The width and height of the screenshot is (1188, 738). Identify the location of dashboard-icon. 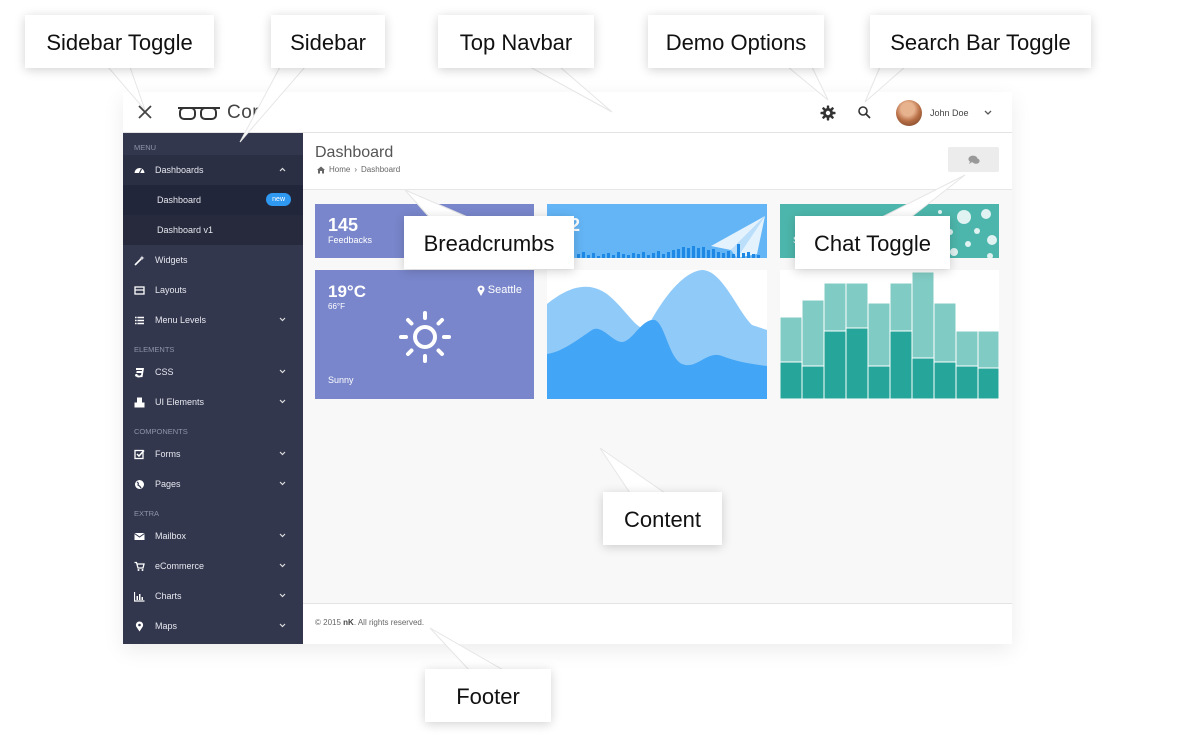
(139, 170).